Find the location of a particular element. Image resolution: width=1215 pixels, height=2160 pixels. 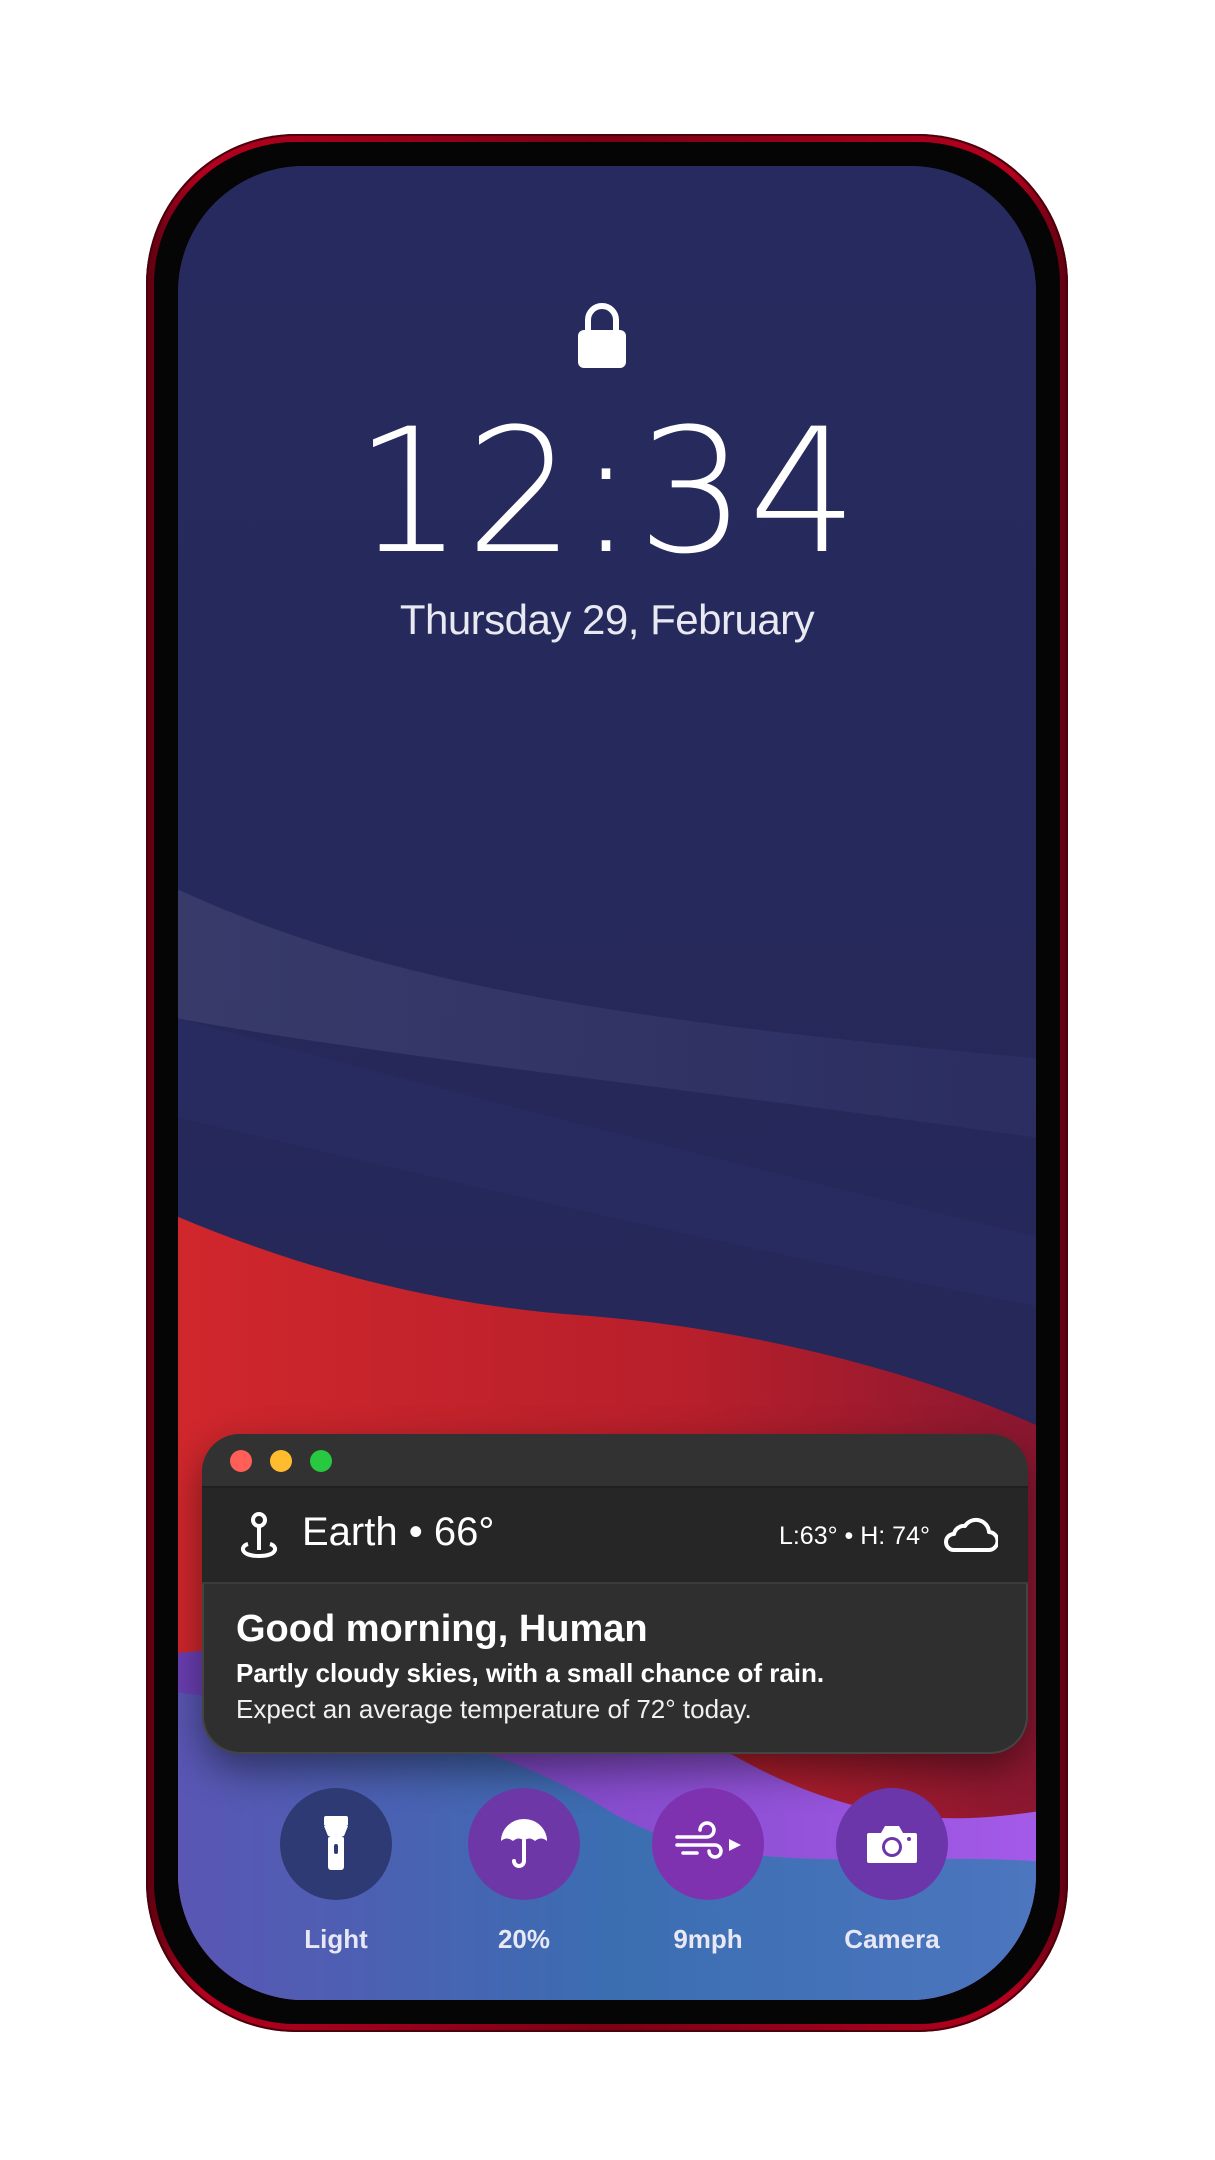

action-label-rain: 20% is located at coordinates (524, 1939).